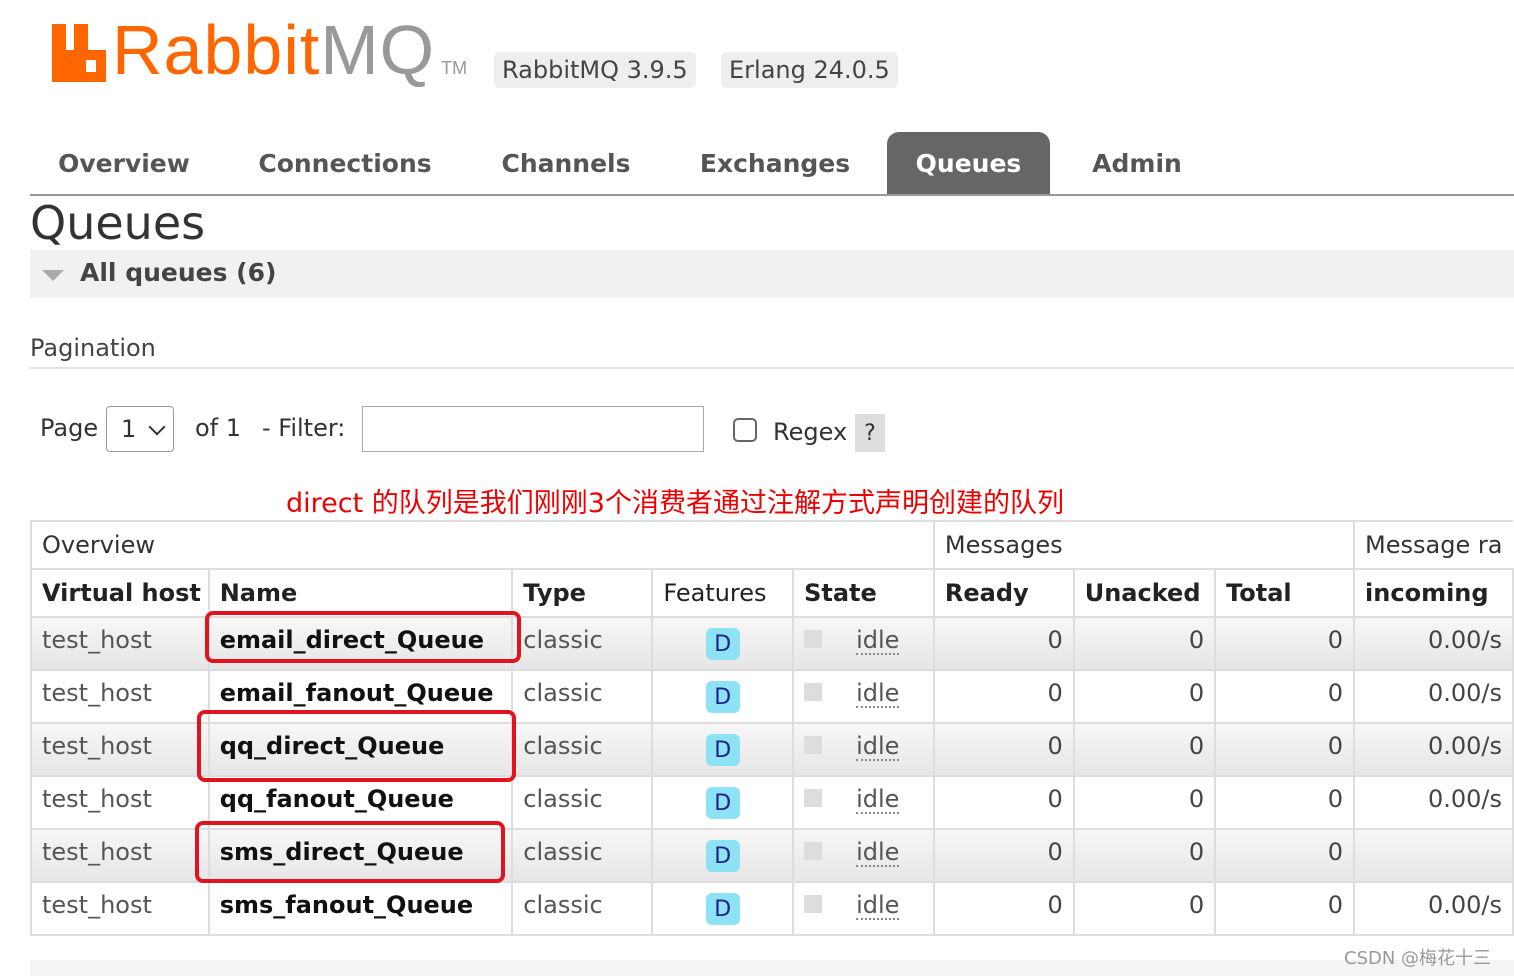 Image resolution: width=1514 pixels, height=976 pixels. I want to click on column-header-features: Features, so click(723, 593).